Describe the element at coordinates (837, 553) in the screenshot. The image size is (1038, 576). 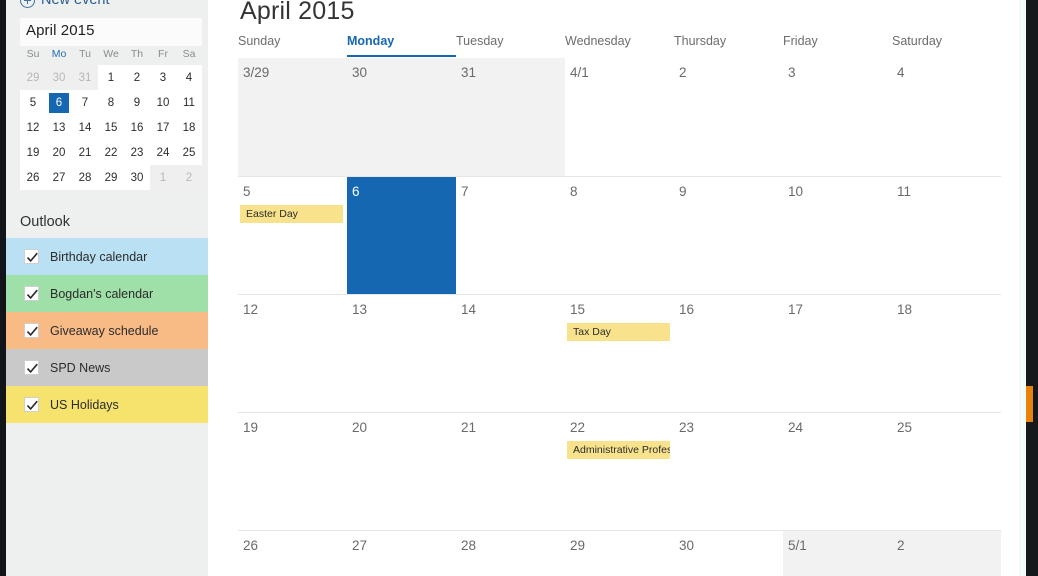
I see `day-cell: 5/1` at that location.